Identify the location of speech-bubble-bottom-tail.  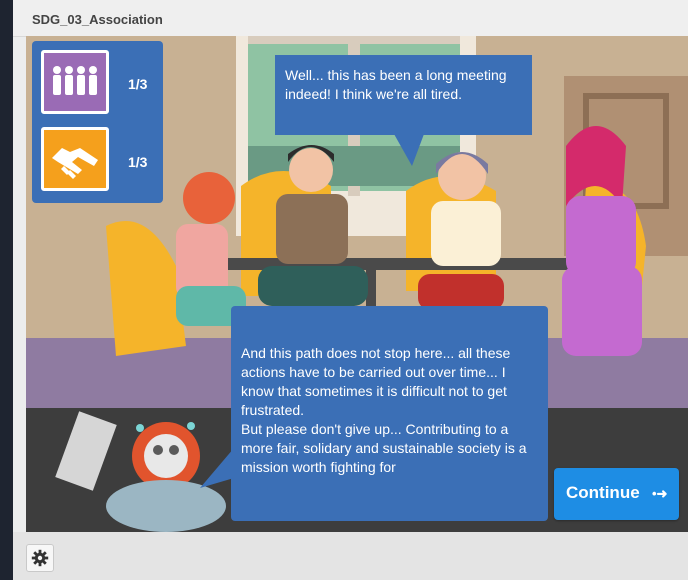
(217, 468).